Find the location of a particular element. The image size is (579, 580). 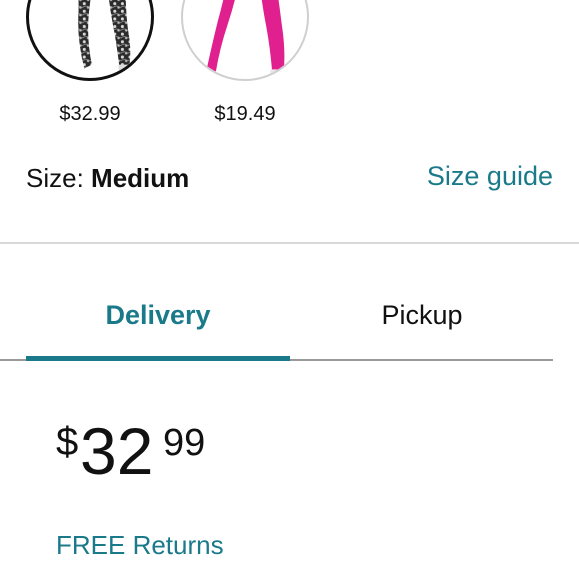

size-label: Size: is located at coordinates (55, 178).